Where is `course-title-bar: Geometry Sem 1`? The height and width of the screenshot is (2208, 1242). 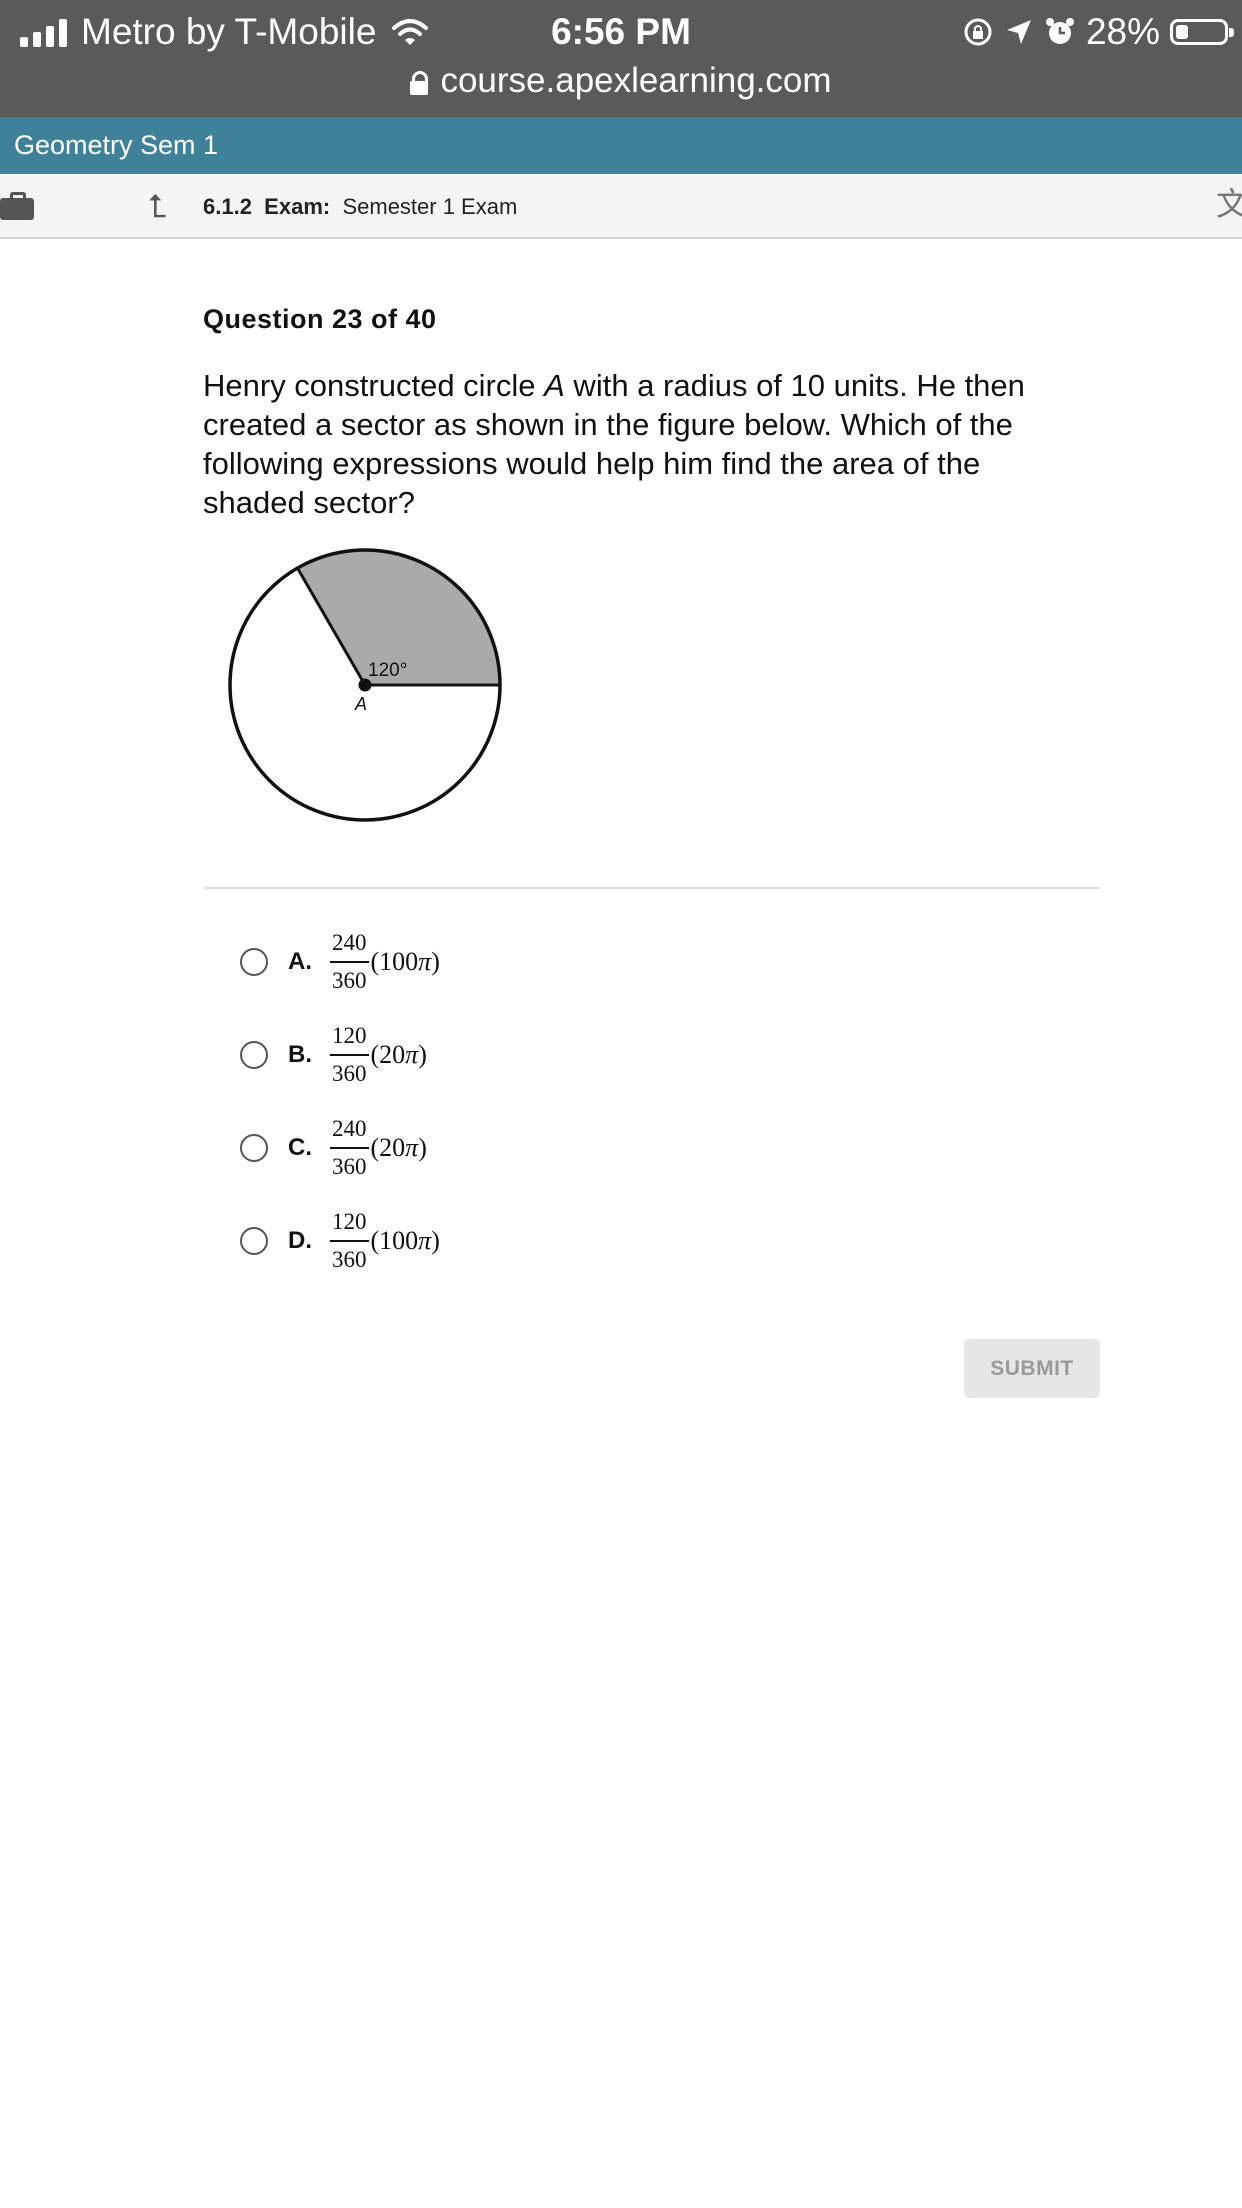
course-title-bar: Geometry Sem 1 is located at coordinates (621, 145).